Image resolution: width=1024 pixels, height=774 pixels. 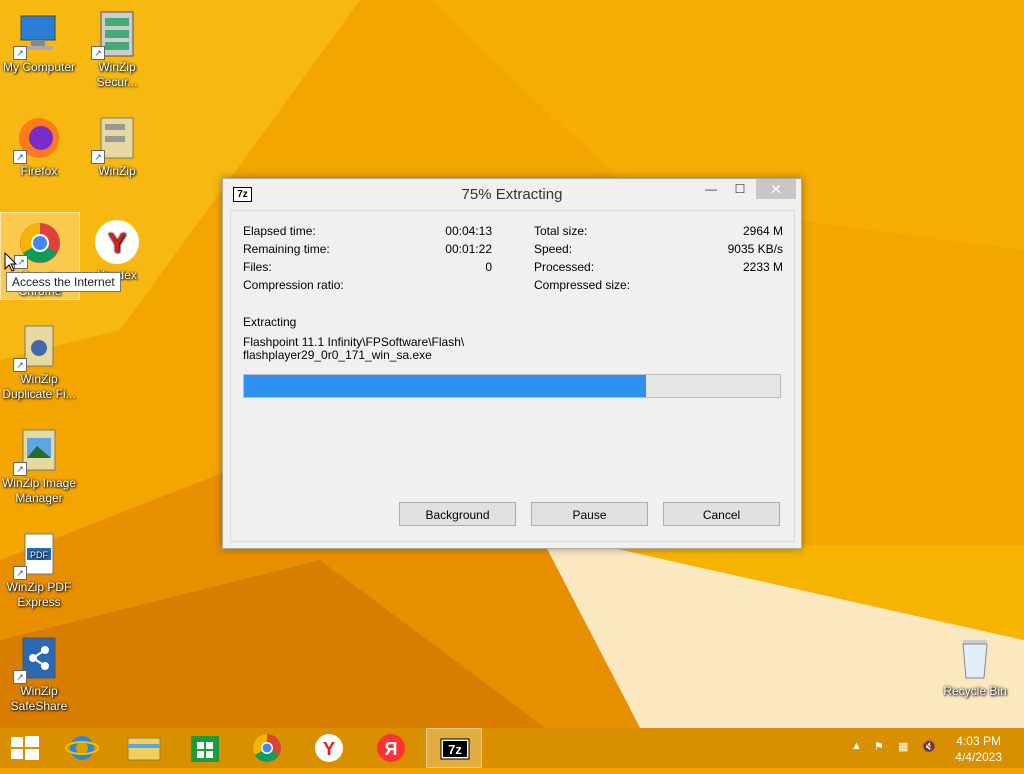 What do you see at coordinates (975, 658) in the screenshot?
I see `recycle-bin-icon` at bounding box center [975, 658].